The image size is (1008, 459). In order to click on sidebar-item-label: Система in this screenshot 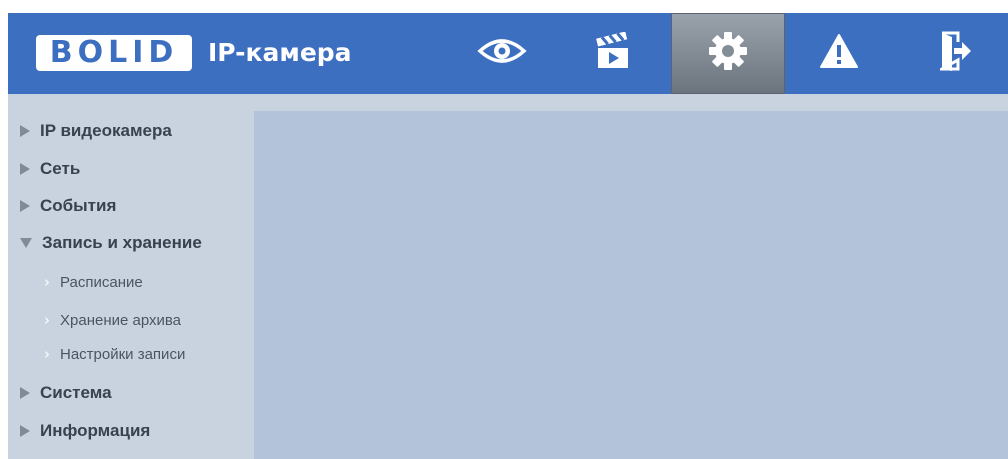, I will do `click(76, 392)`.